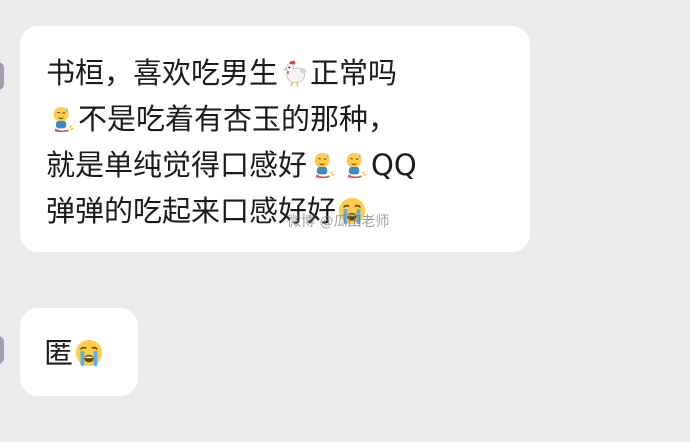  What do you see at coordinates (59, 353) in the screenshot?
I see `message-text: 匿` at bounding box center [59, 353].